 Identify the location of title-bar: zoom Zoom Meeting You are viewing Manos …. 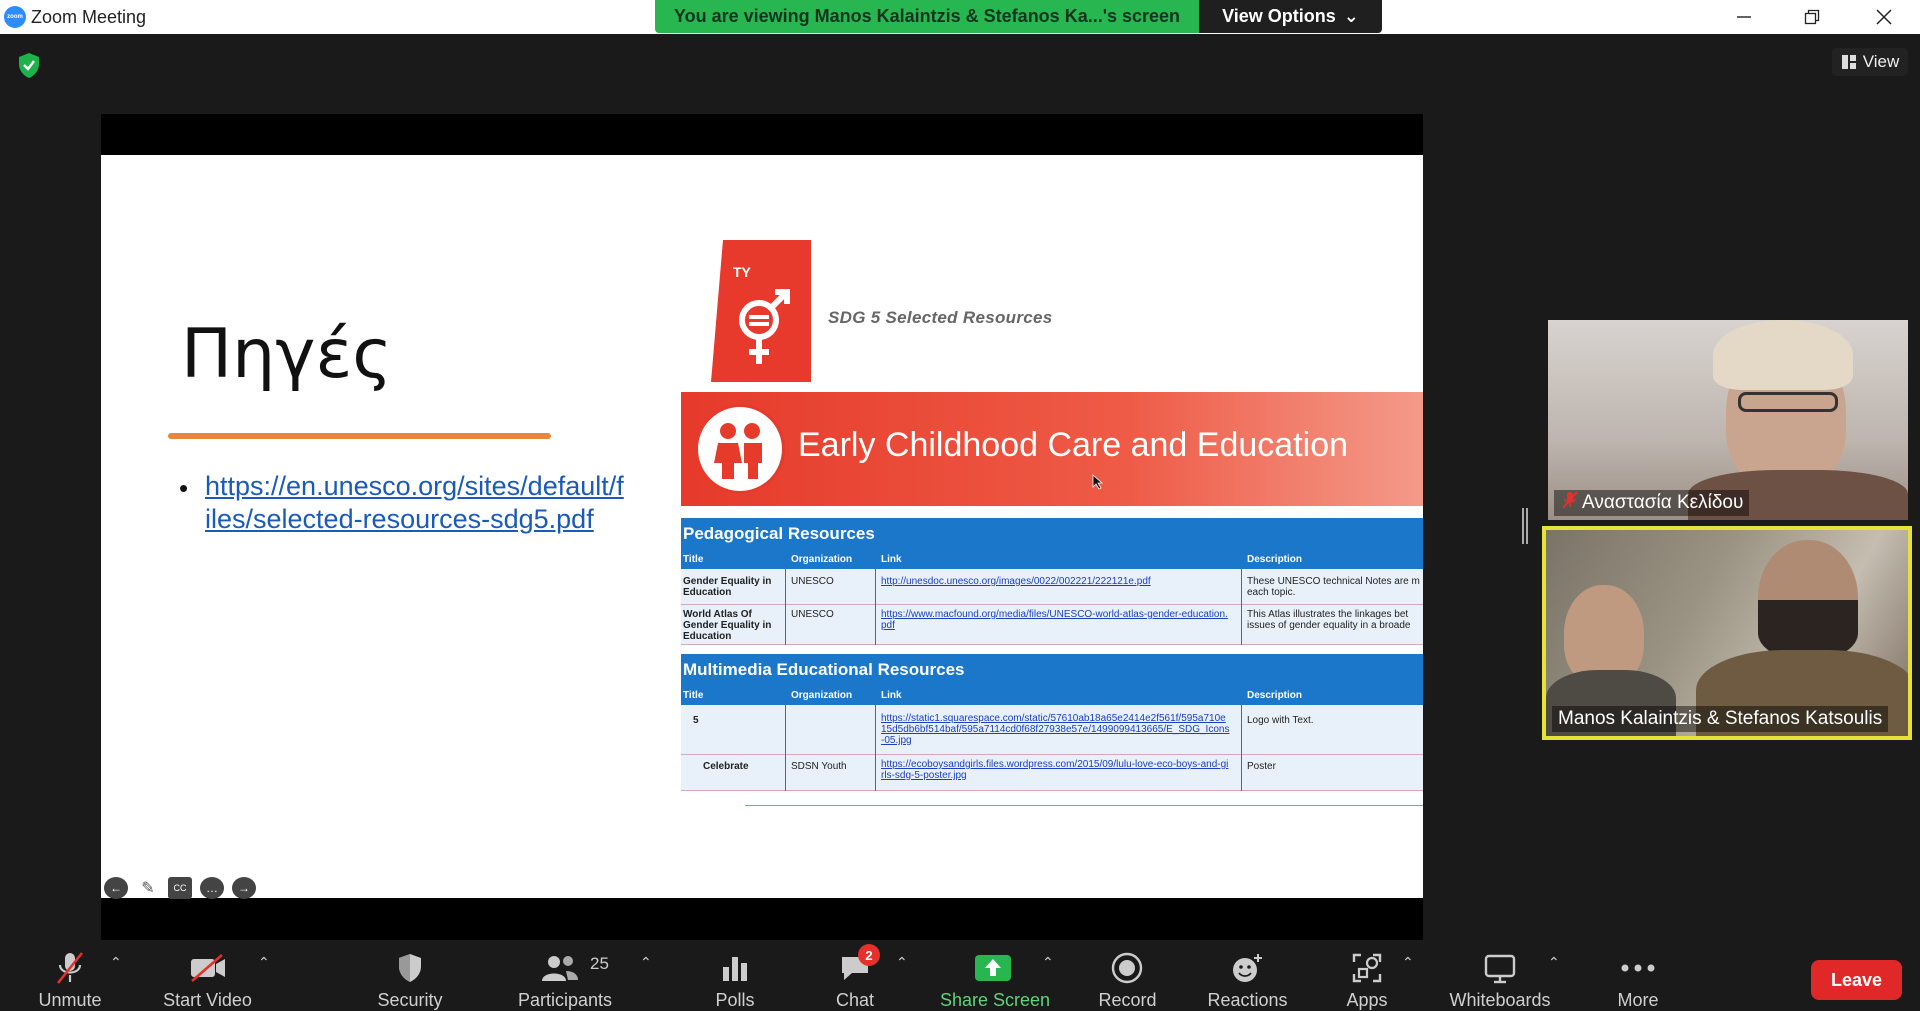
(960, 17).